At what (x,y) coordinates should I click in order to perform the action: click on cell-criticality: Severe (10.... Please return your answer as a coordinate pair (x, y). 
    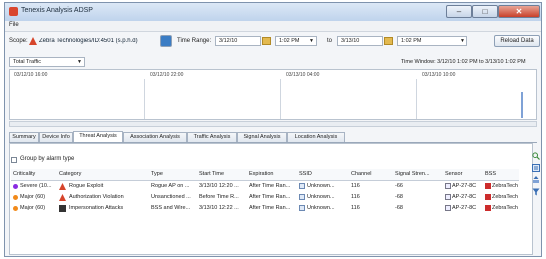
    Looking at the image, I should click on (36, 186).